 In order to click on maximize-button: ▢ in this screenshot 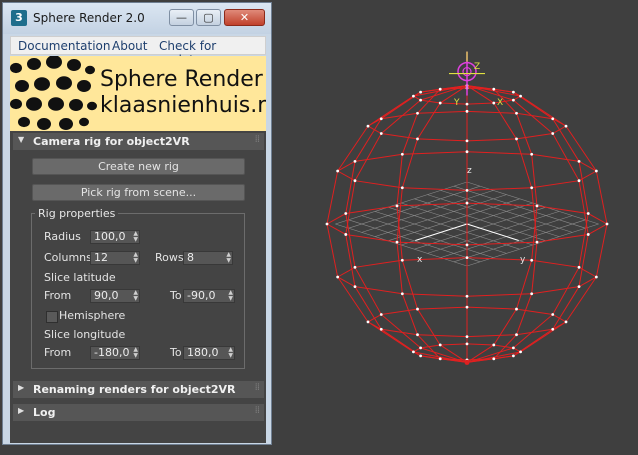, I will do `click(208, 17)`.